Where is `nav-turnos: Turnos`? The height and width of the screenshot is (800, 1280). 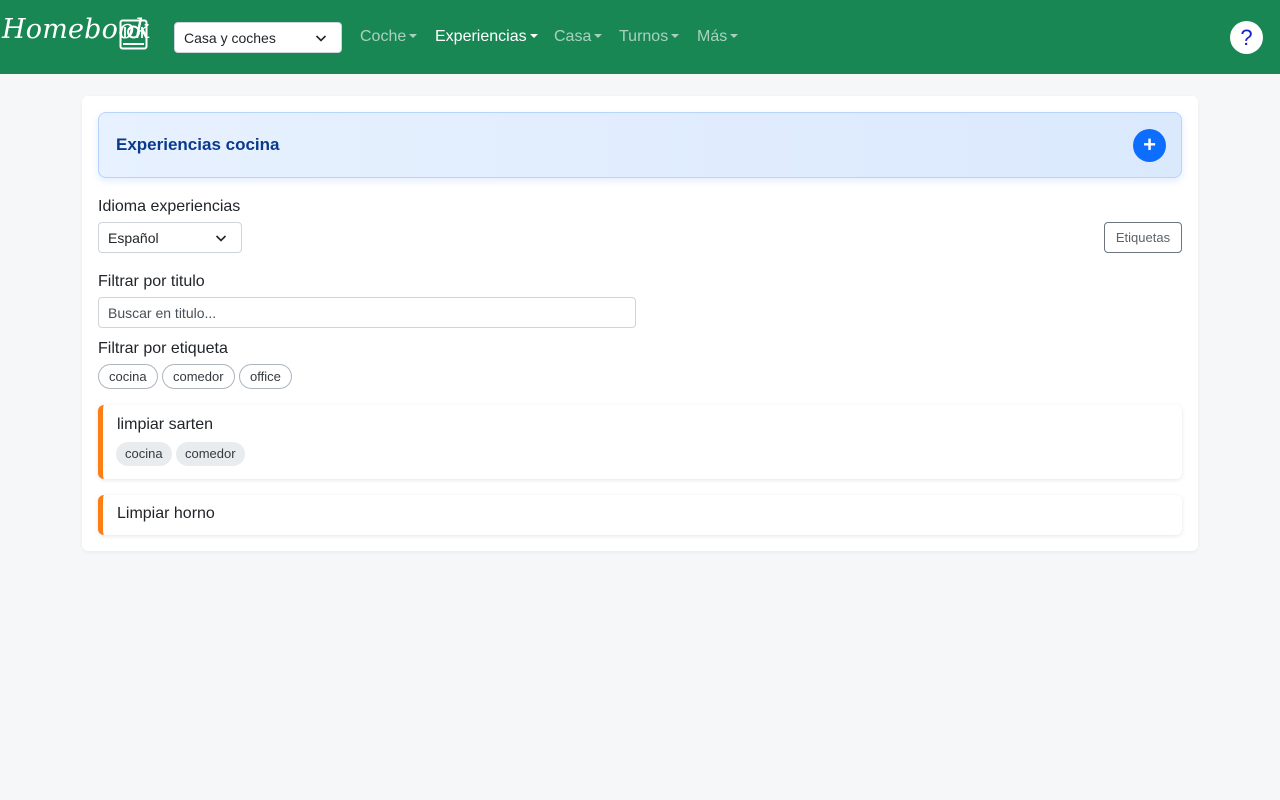
nav-turnos: Turnos is located at coordinates (649, 37).